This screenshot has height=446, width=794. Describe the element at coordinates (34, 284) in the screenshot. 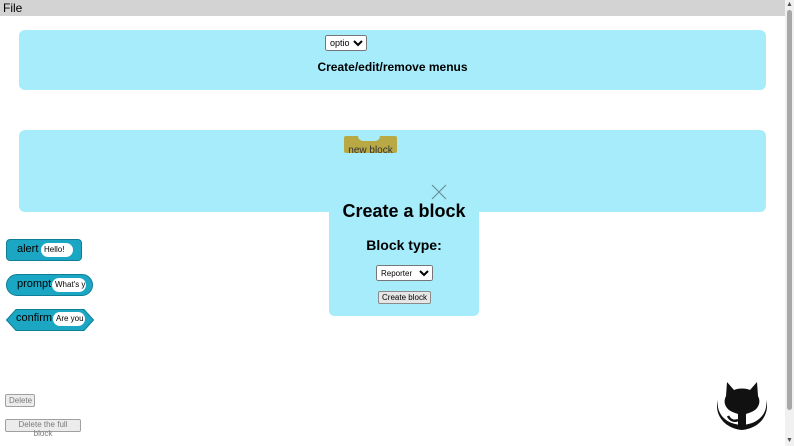

I see `prompt-block-label: prompt` at that location.